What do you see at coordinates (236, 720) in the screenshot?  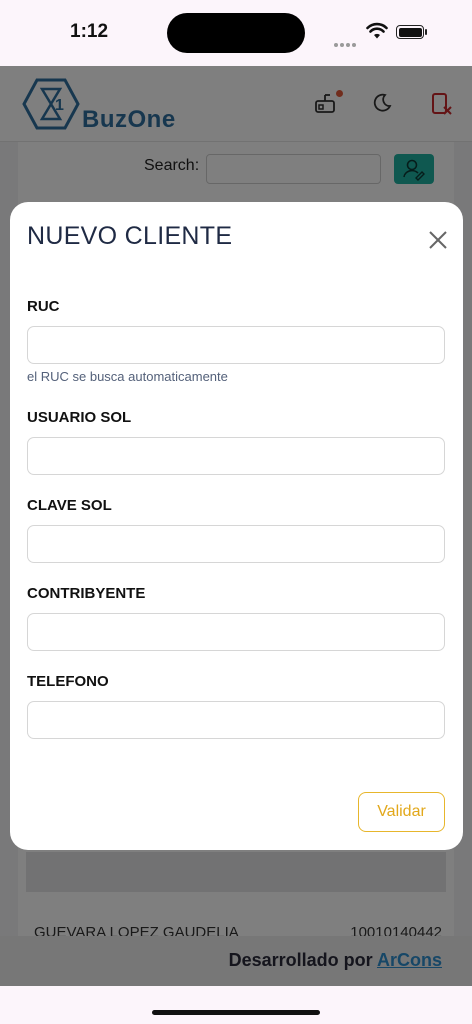 I see `telefono-field` at bounding box center [236, 720].